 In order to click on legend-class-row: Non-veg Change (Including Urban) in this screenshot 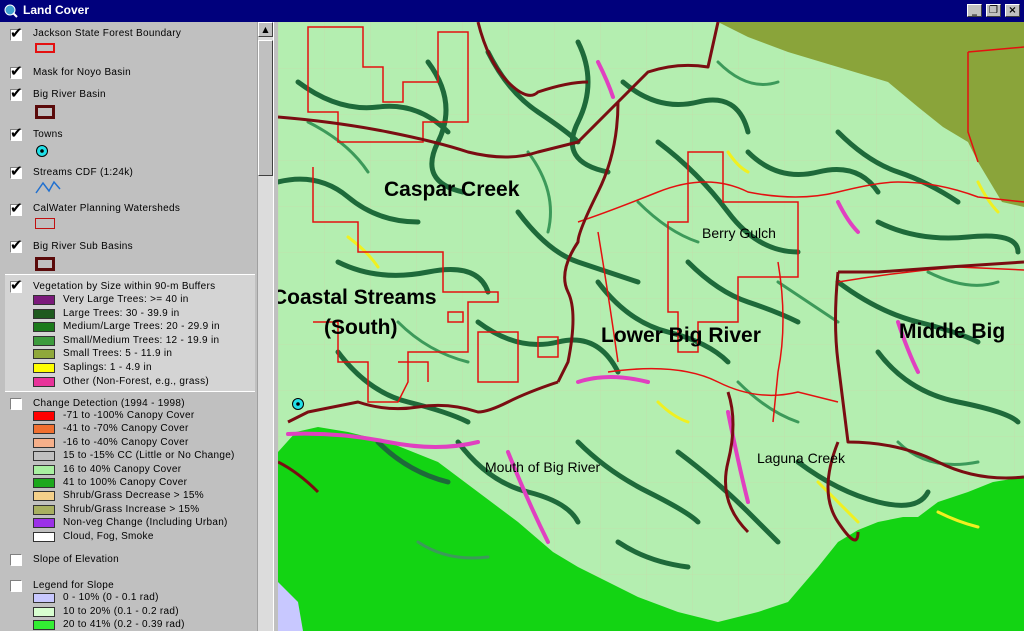, I will do `click(145, 523)`.